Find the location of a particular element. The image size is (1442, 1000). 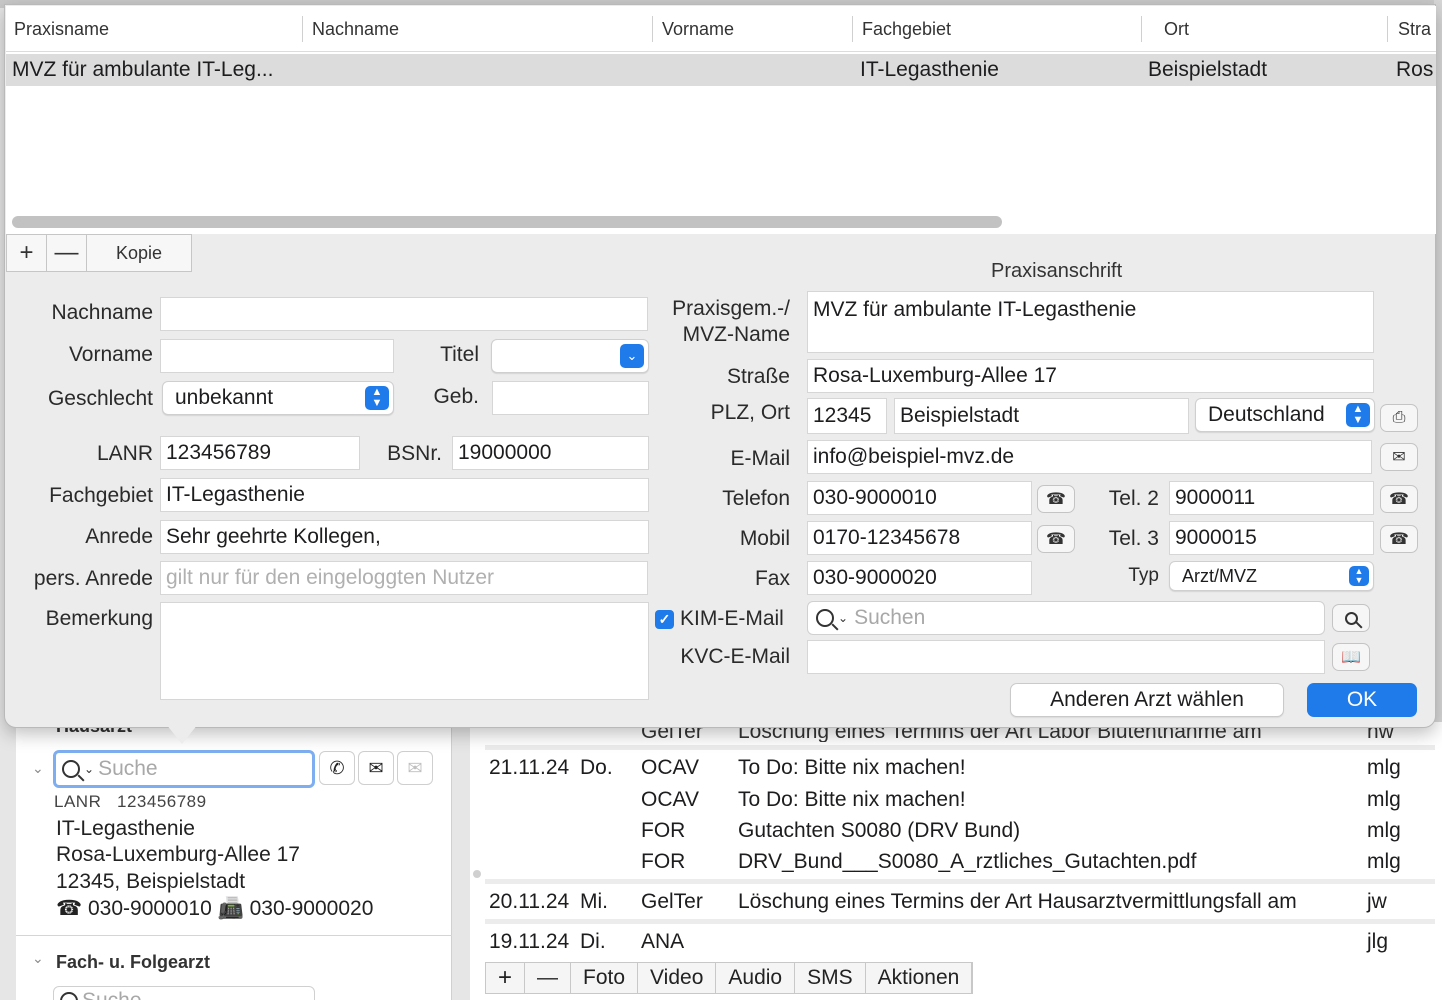

splitter-handle is located at coordinates (477, 874).